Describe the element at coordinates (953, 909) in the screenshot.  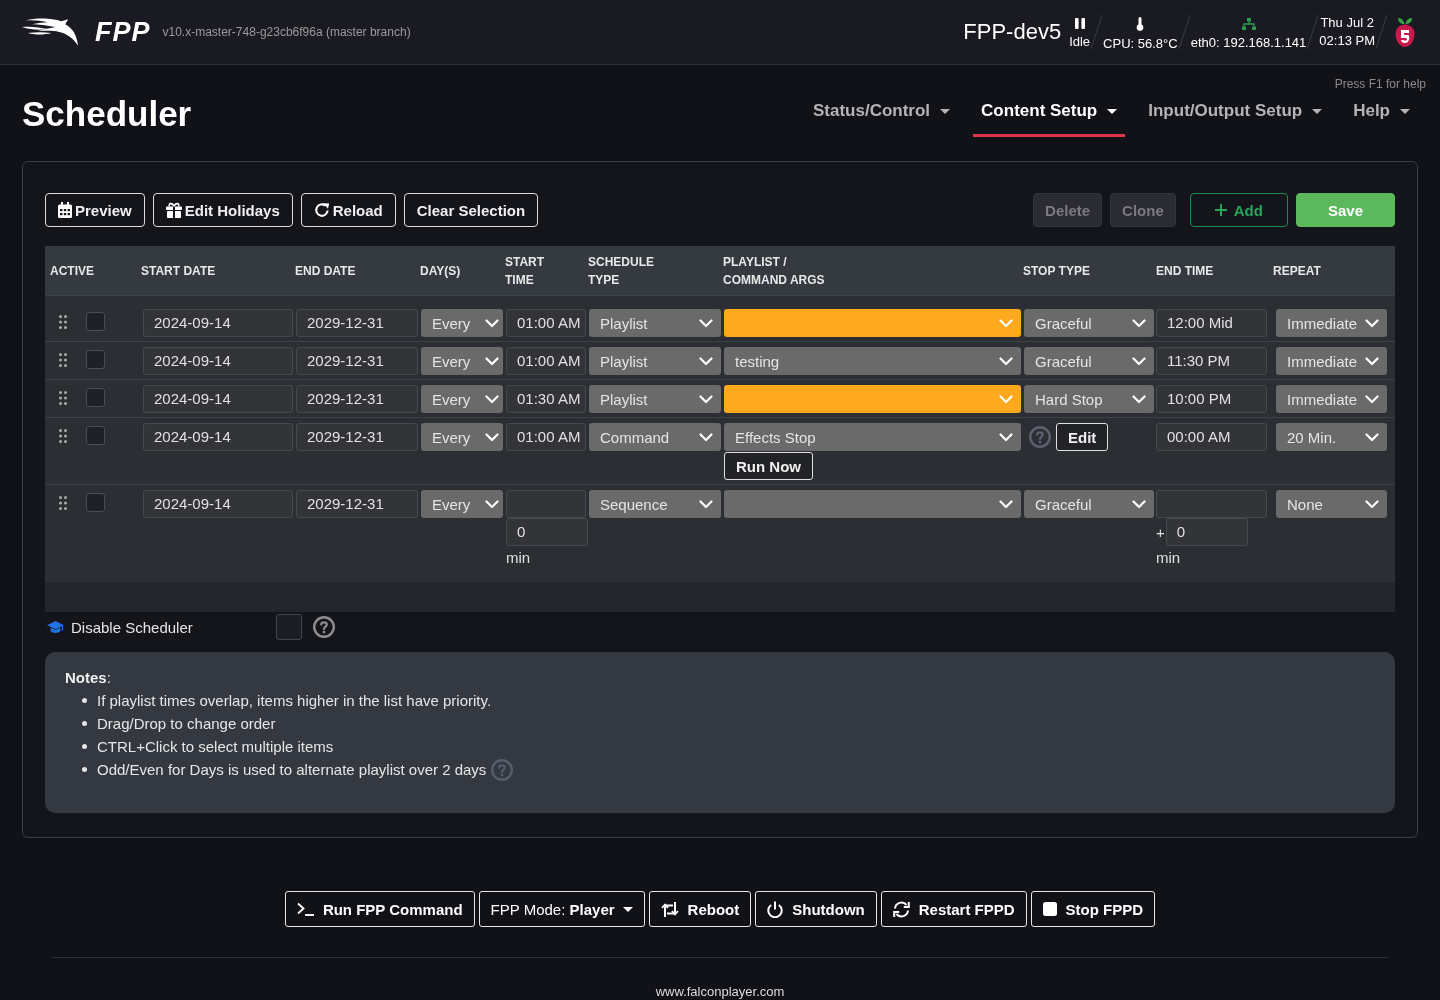
I see `restart-button: Restart FPPD` at that location.